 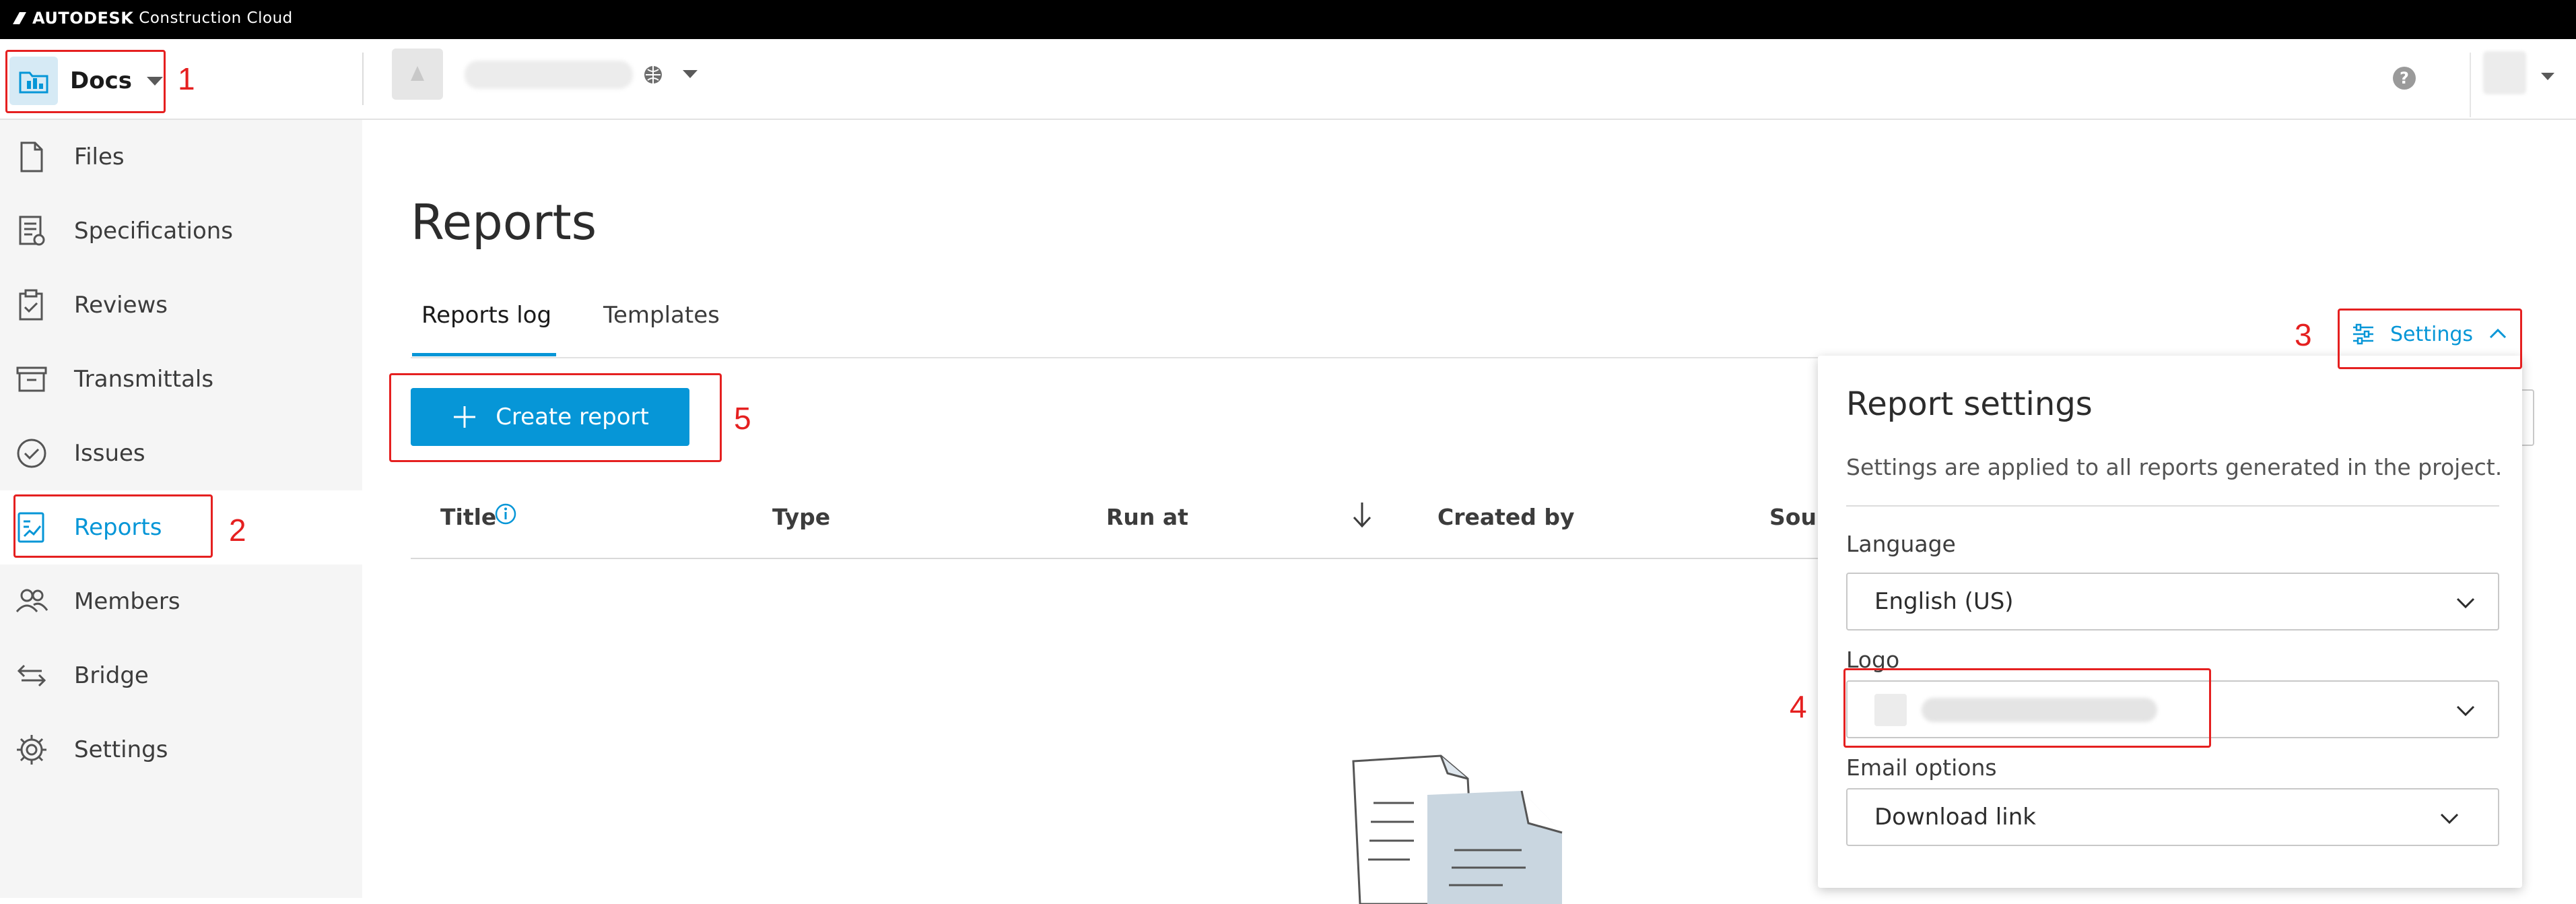 I want to click on email-options-value: Download link, so click(x=1955, y=818).